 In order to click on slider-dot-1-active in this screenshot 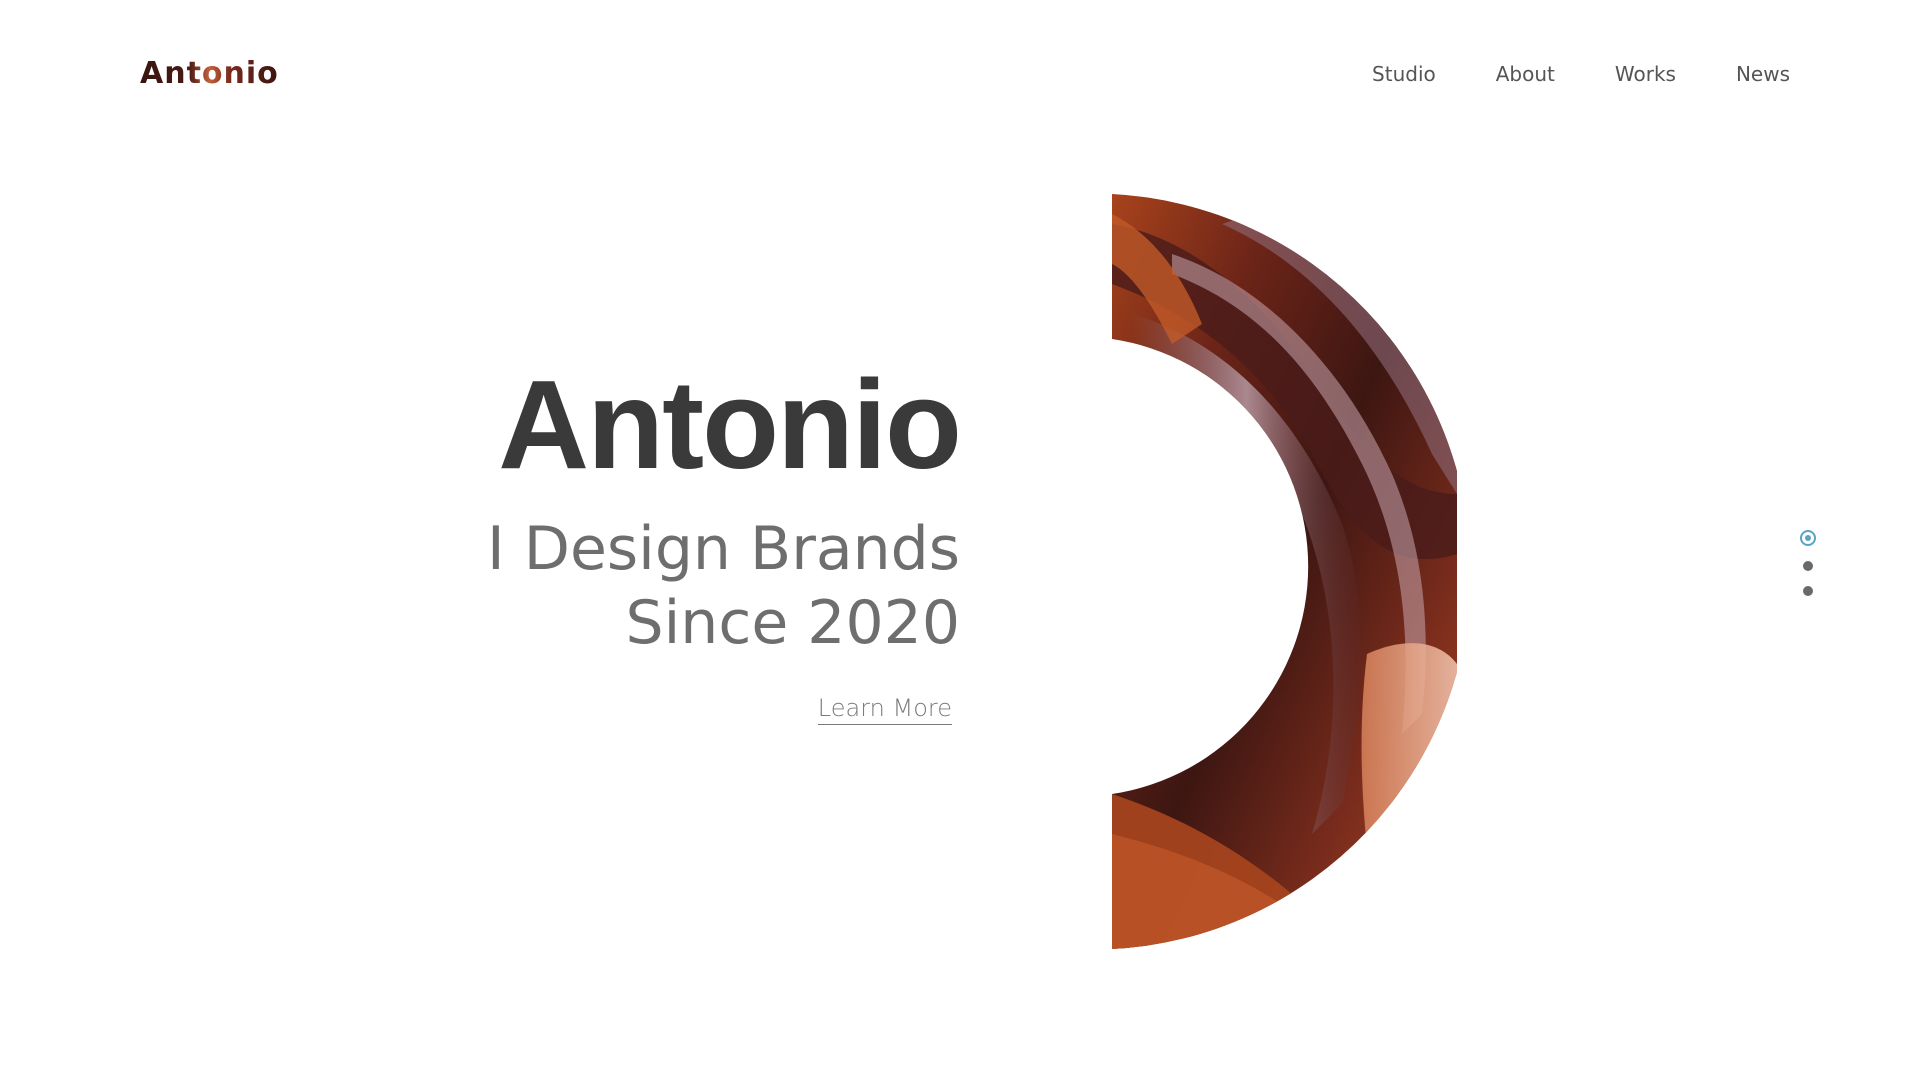, I will do `click(1808, 538)`.